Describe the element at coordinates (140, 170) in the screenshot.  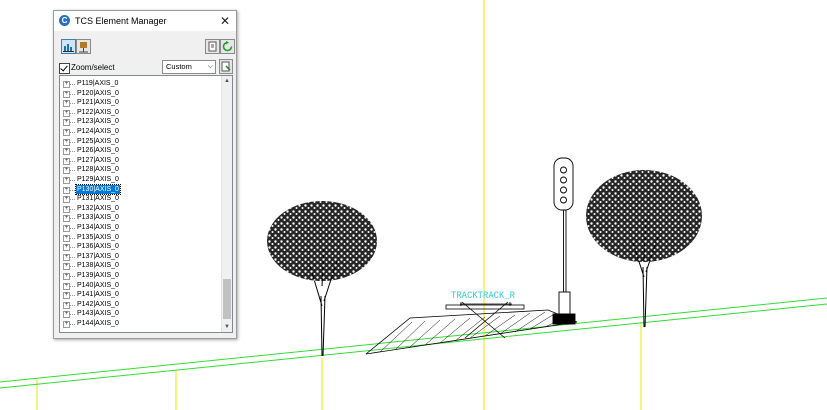
I see `tree-item: + P128|AXIS_0` at that location.